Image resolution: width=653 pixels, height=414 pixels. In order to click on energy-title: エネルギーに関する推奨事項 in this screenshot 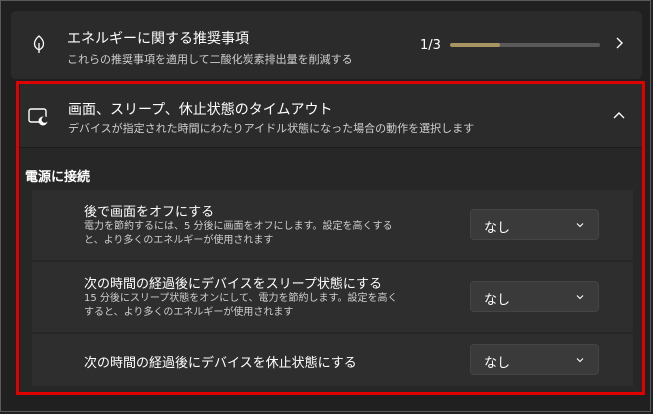, I will do `click(158, 39)`.